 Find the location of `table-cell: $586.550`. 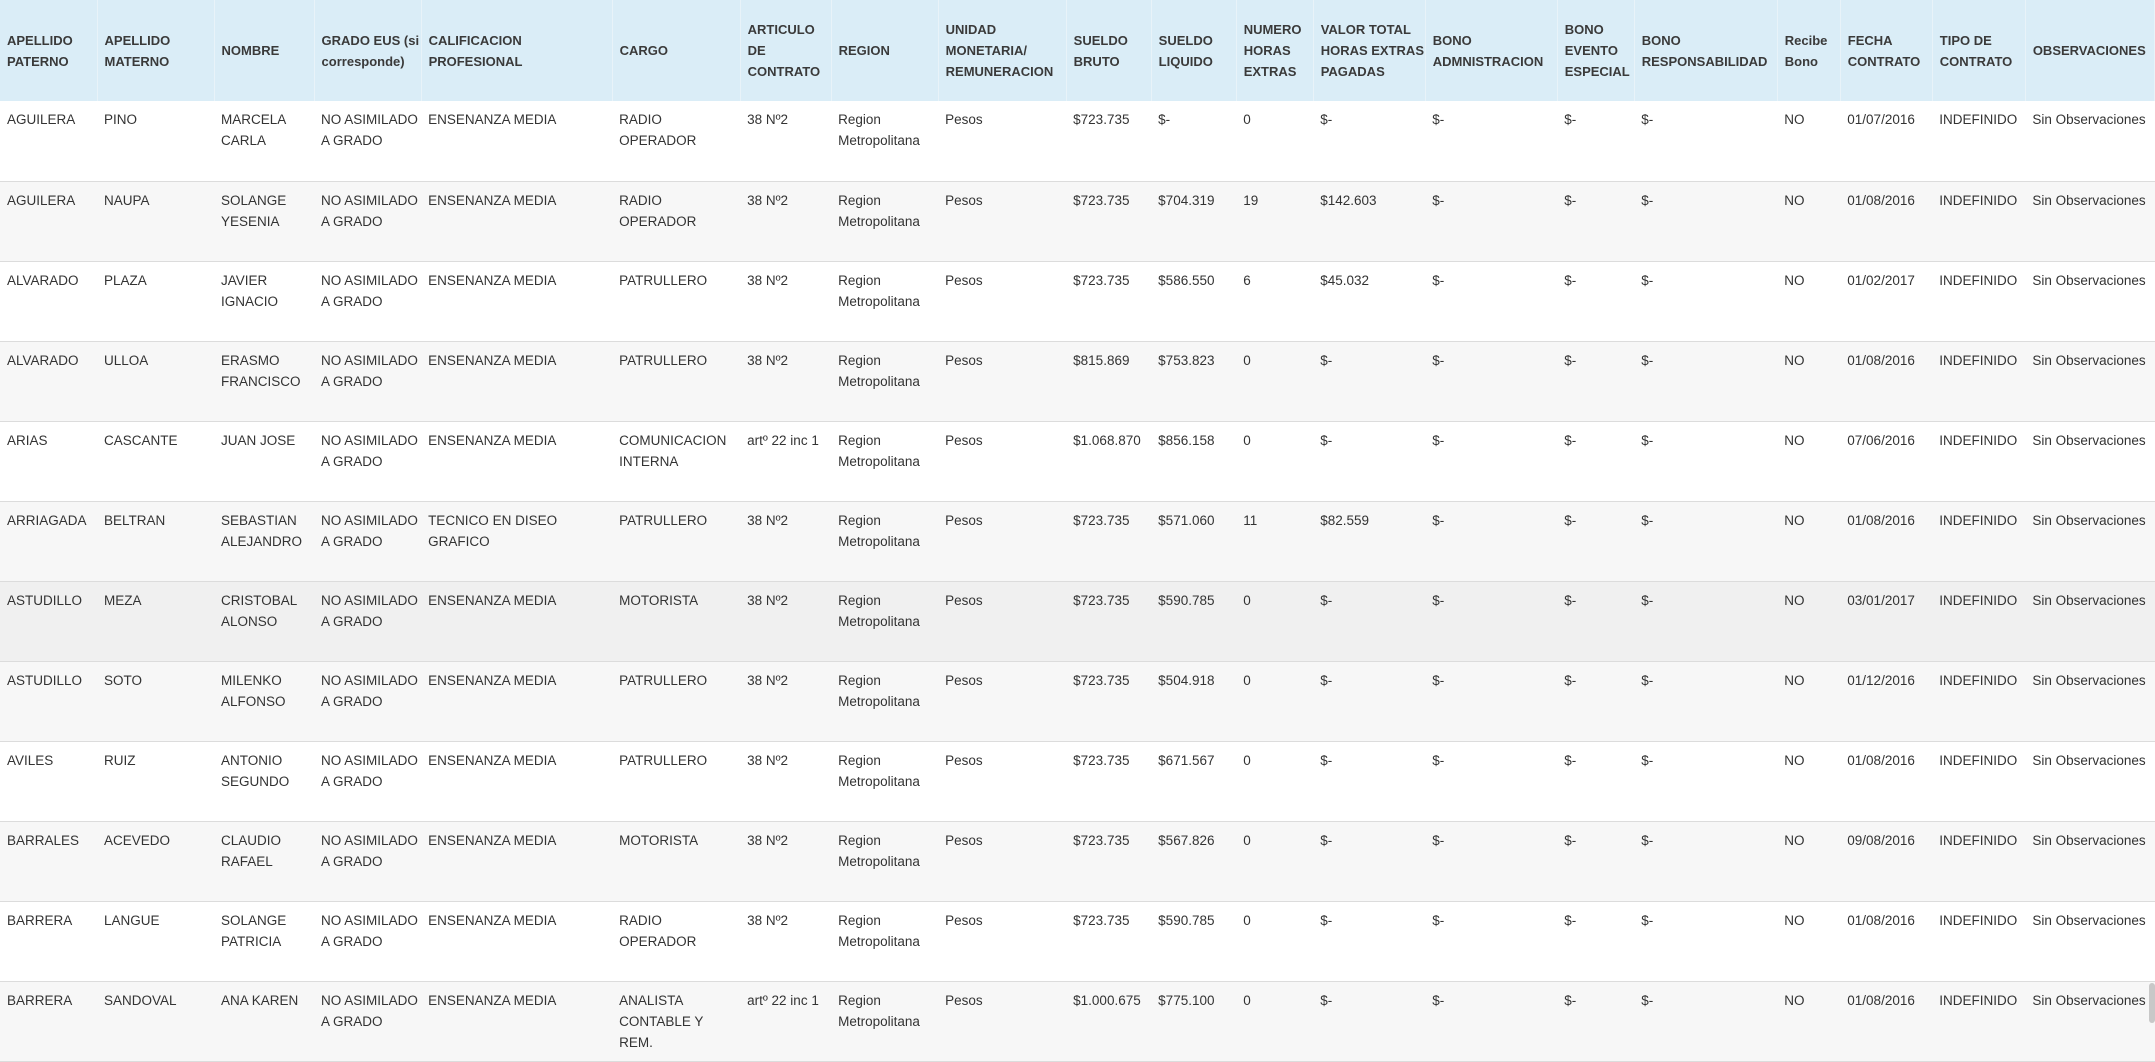

table-cell: $586.550 is located at coordinates (1194, 301).